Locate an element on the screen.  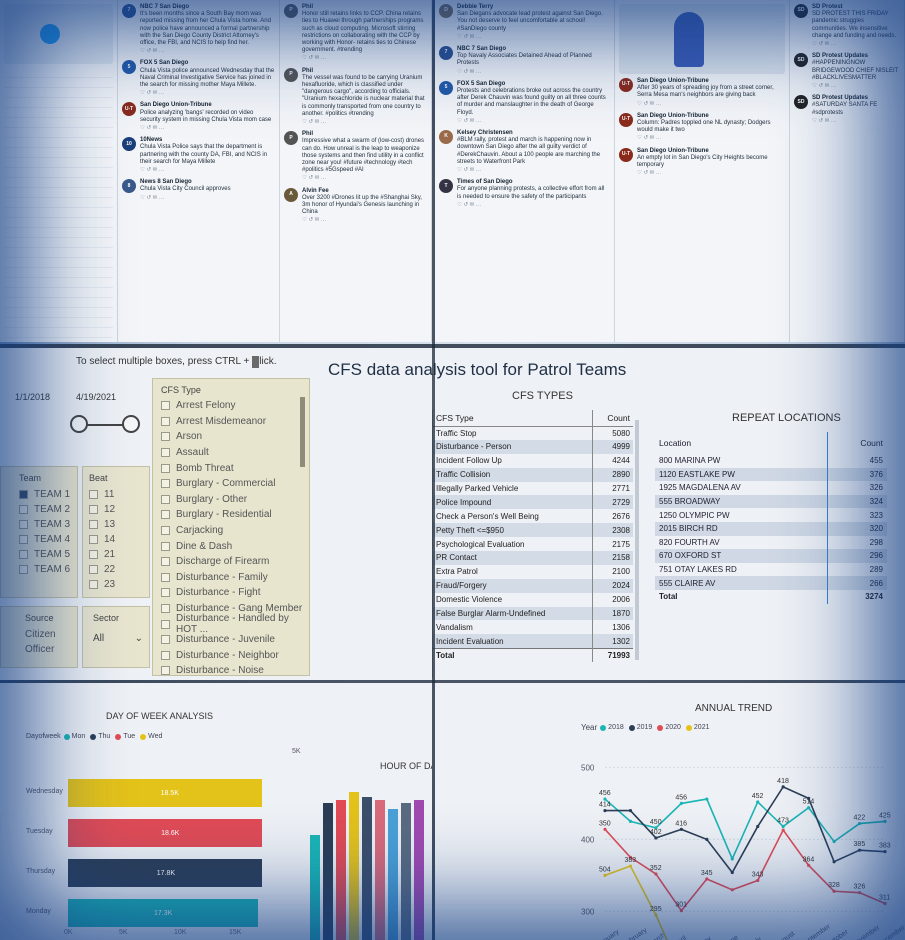
cfs-type-option: Assault is located at coordinates (235, 453).